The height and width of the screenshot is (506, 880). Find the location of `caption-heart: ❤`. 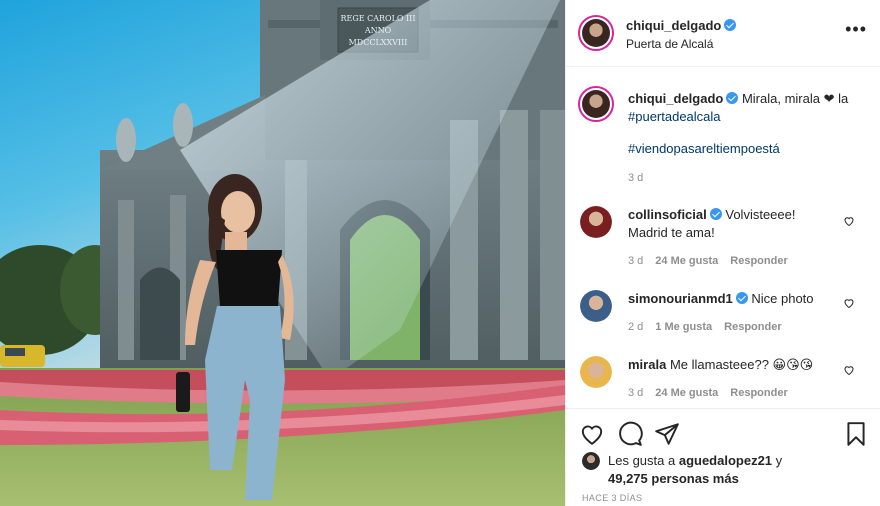

caption-heart: ❤ is located at coordinates (829, 98).